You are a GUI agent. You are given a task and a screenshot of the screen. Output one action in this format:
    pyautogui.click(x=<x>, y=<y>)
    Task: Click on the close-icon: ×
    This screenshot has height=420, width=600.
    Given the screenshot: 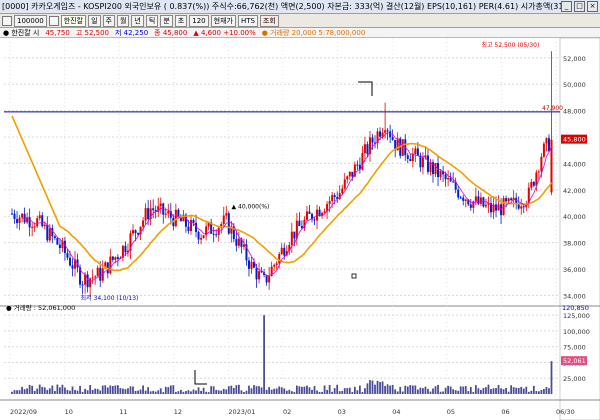 What is the action you would take?
    pyautogui.click(x=592, y=6)
    